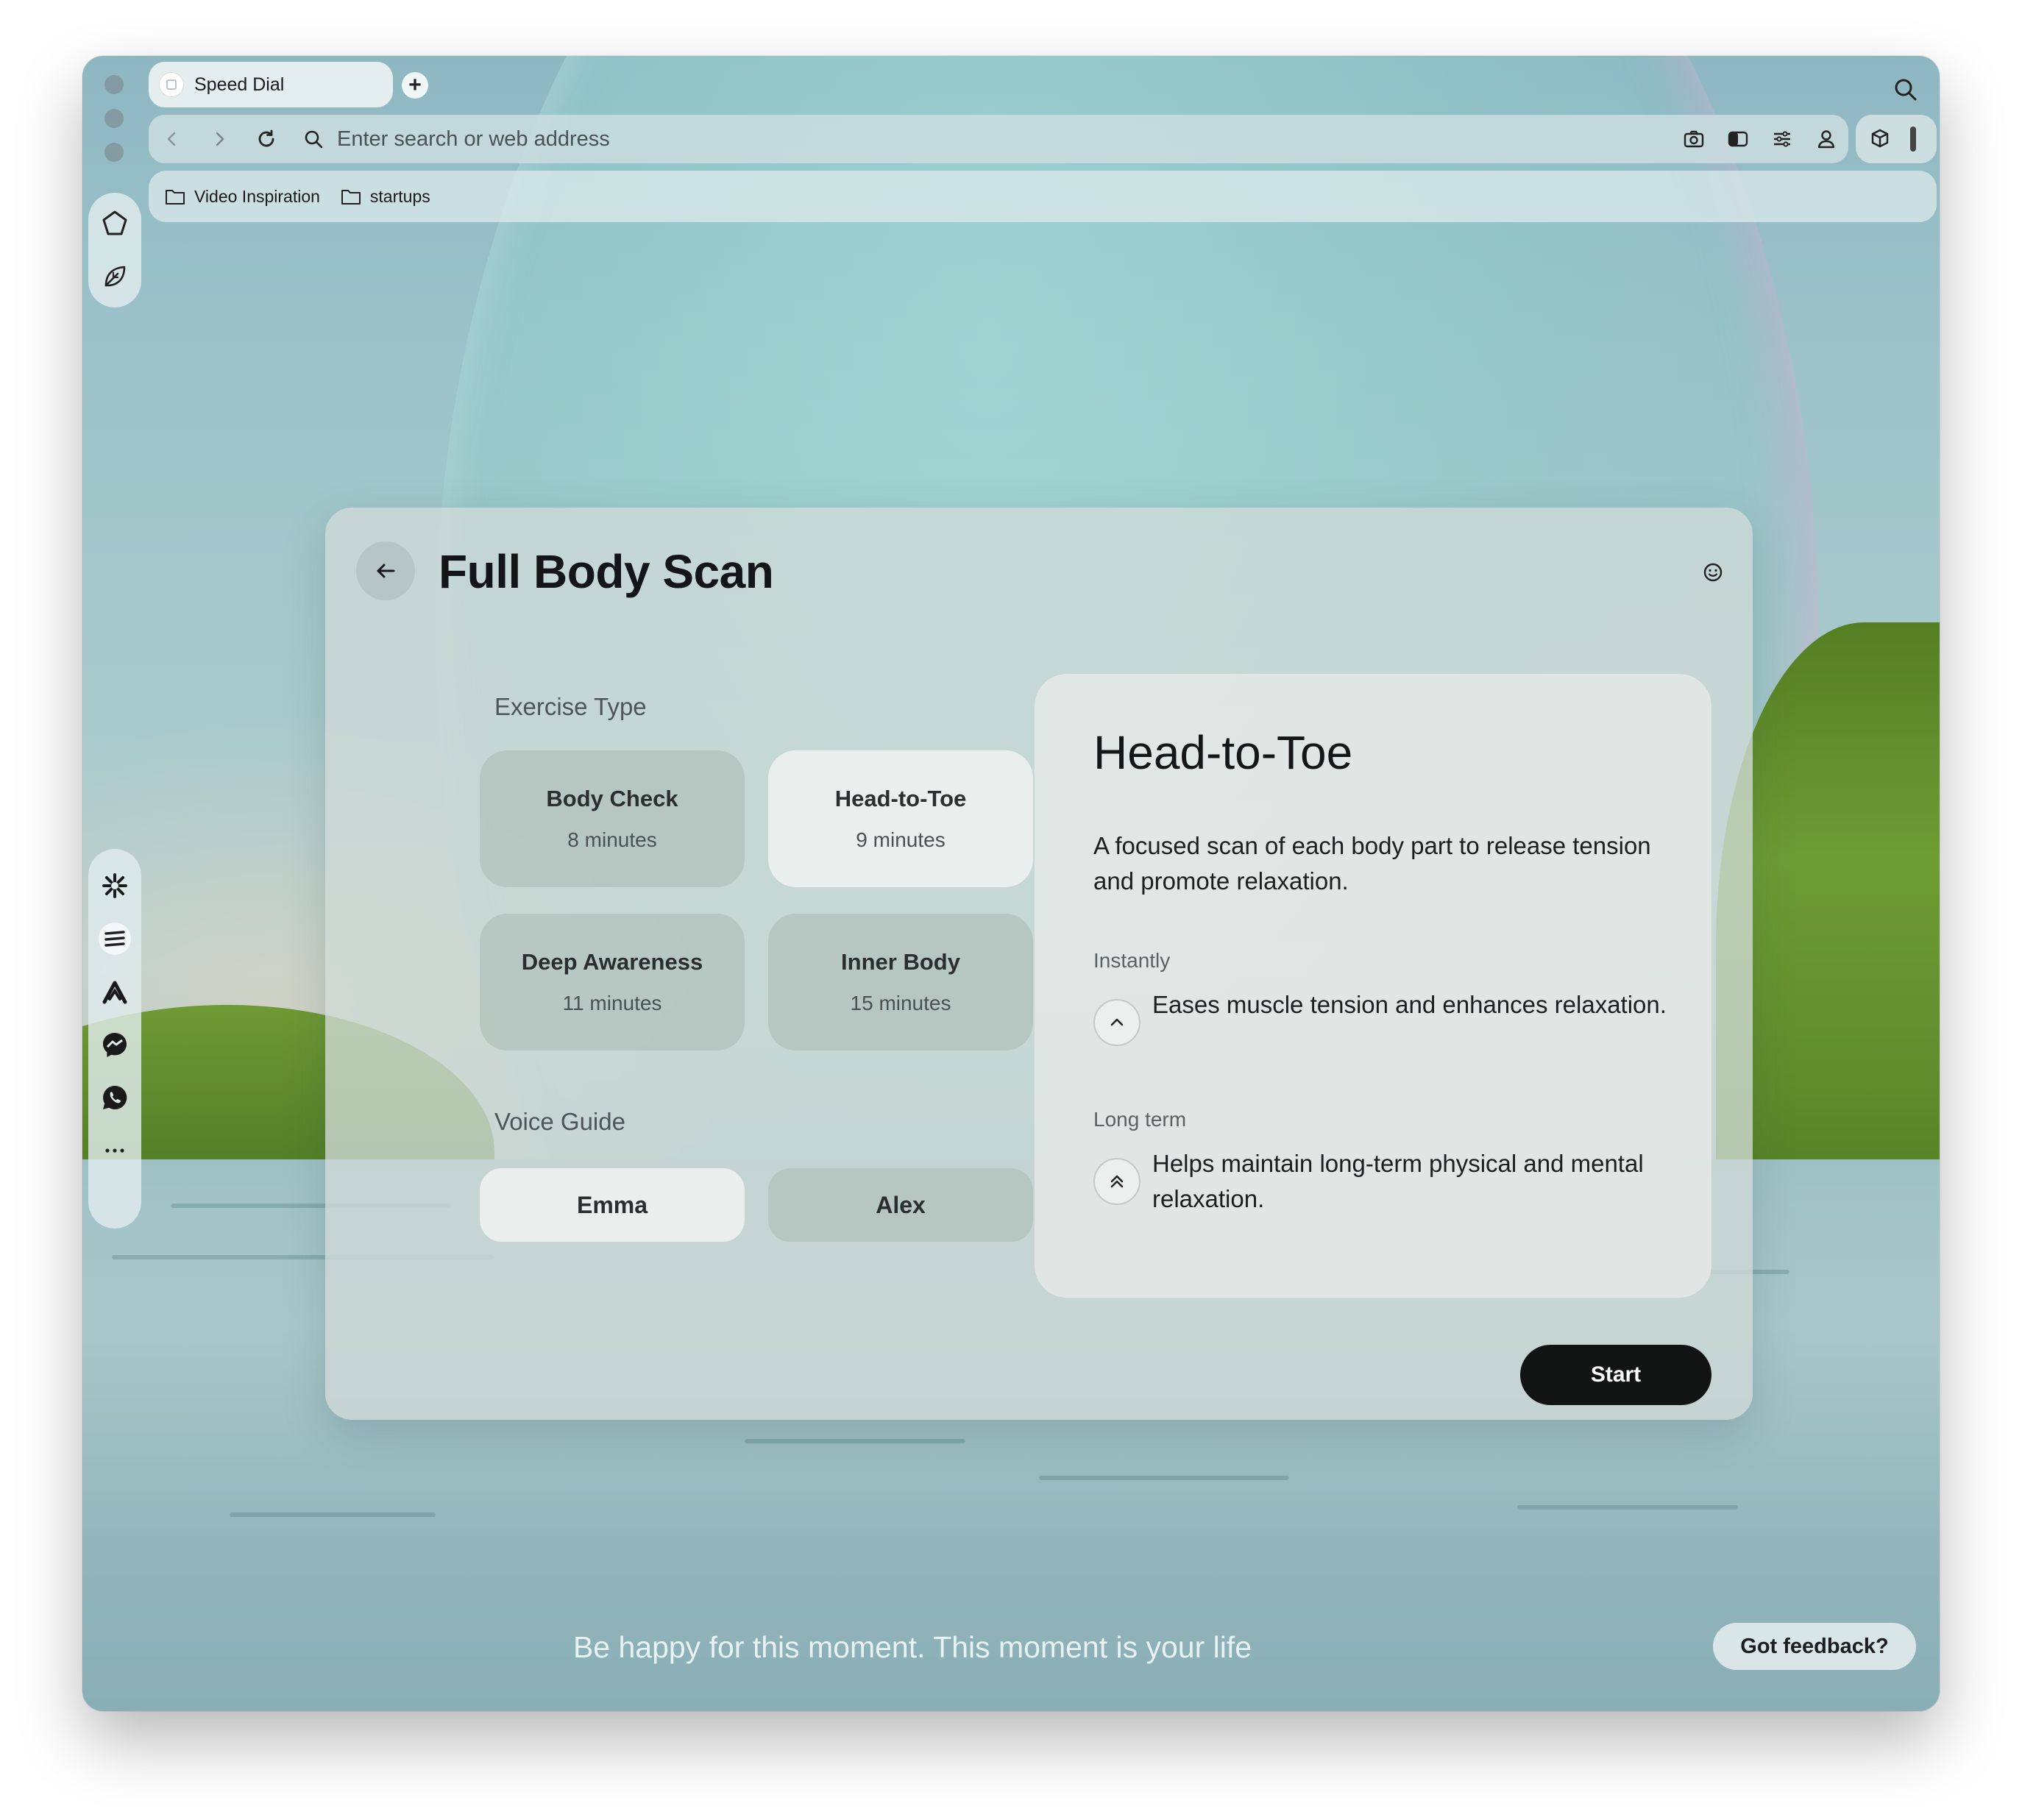 The width and height of the screenshot is (2022, 1820). I want to click on sidebar-item-stripe, so click(114, 939).